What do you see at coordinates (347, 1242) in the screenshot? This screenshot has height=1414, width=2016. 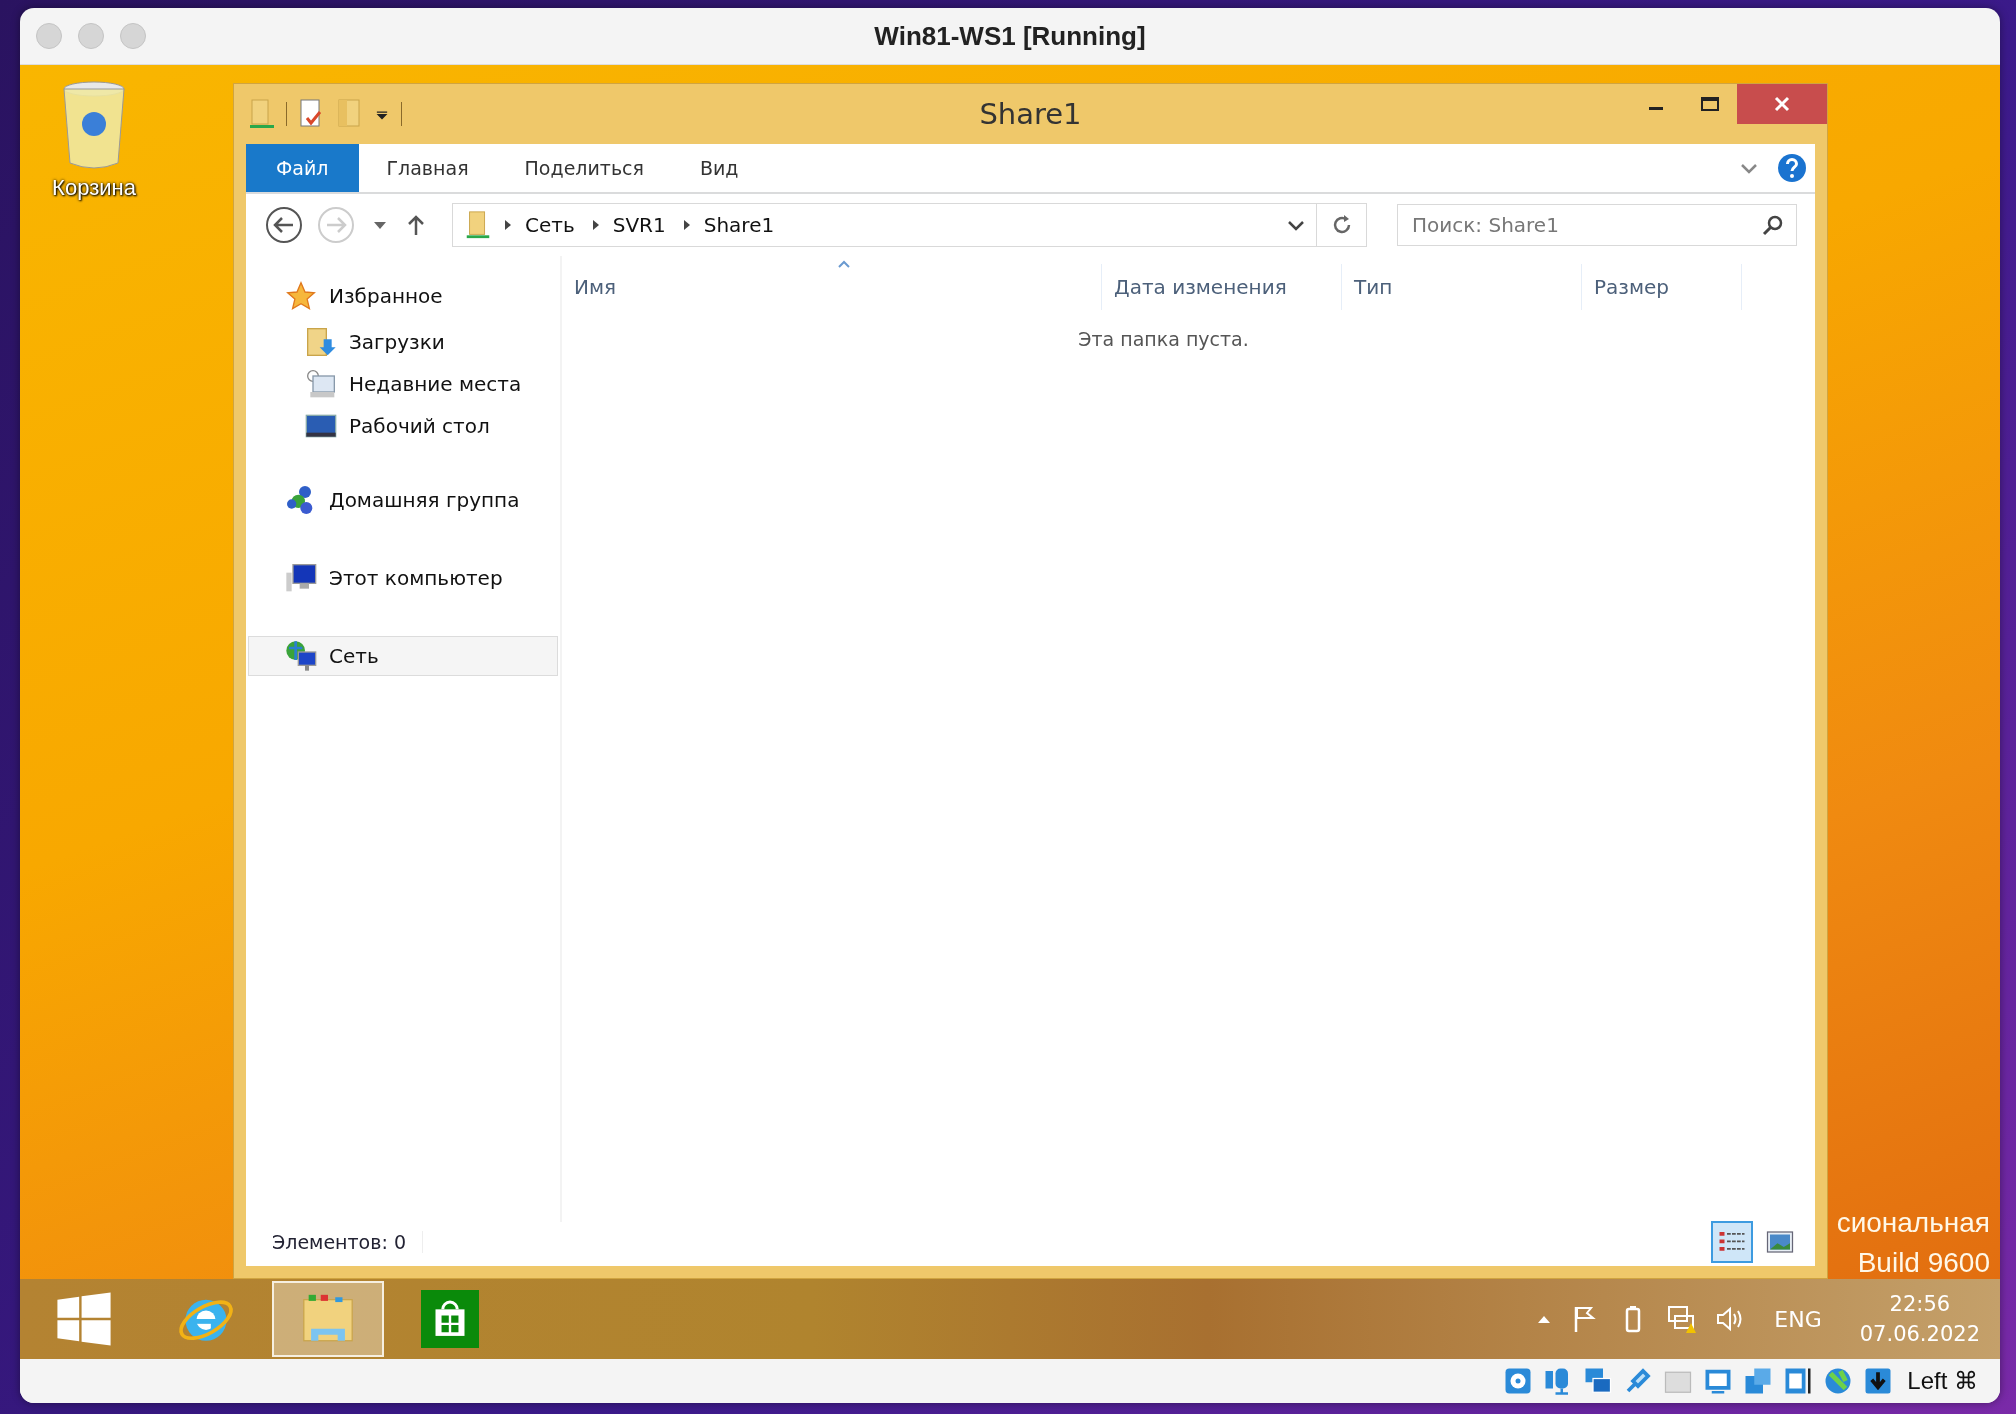 I see `item-count: Элементов: 0` at bounding box center [347, 1242].